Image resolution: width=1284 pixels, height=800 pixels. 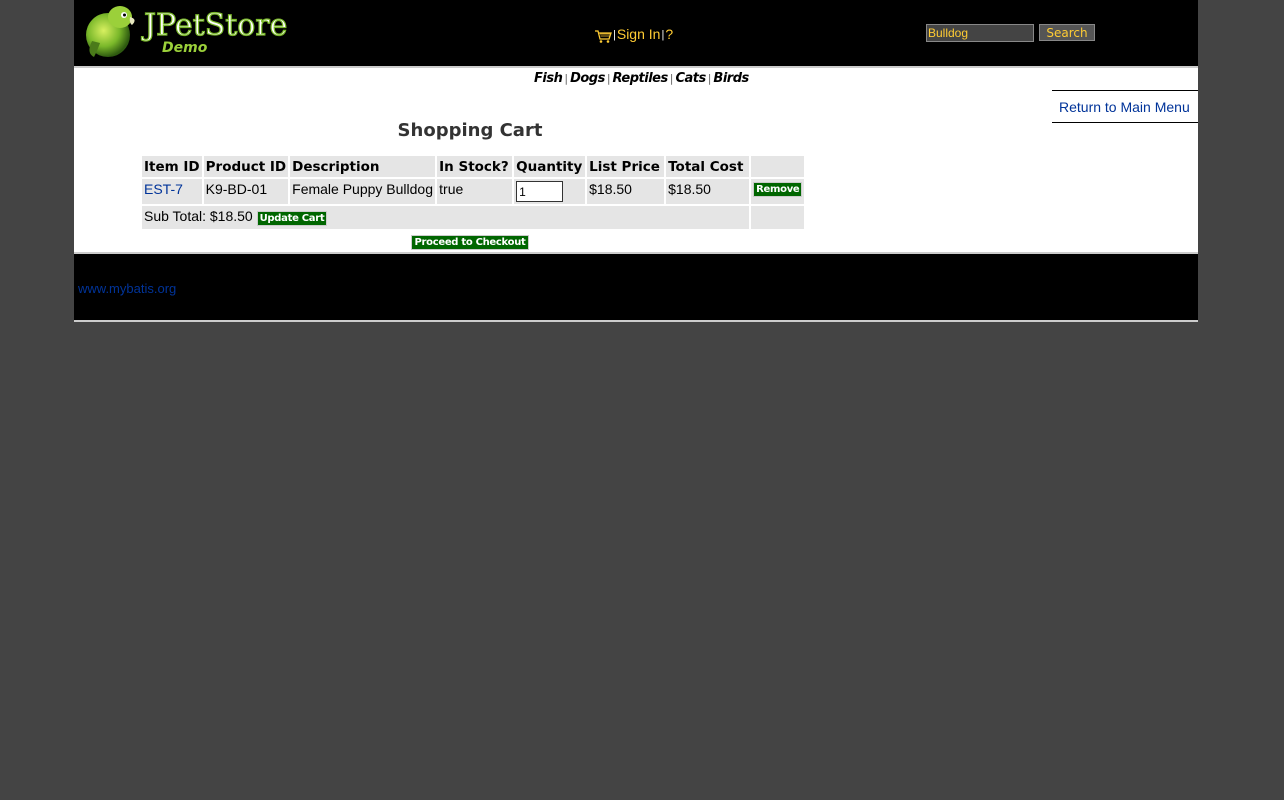 I want to click on column-header-product-id: Product ID, so click(x=246, y=166).